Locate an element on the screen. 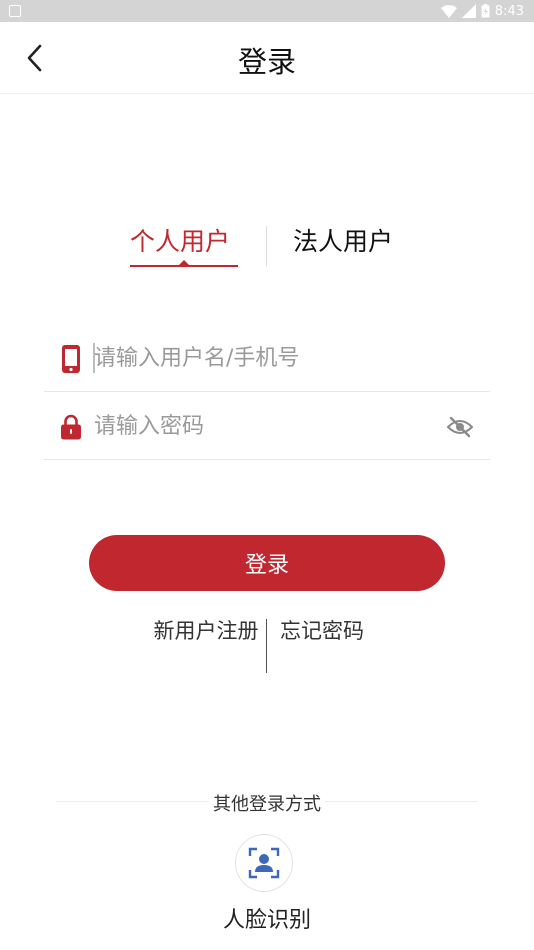 This screenshot has width=534, height=950. account-links: 新用户注册 忘记密码 is located at coordinates (267, 647).